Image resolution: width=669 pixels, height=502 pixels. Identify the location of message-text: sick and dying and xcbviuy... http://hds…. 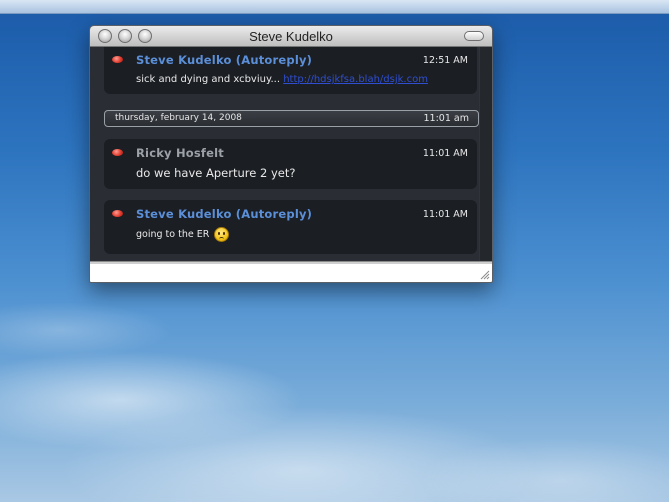
(282, 79).